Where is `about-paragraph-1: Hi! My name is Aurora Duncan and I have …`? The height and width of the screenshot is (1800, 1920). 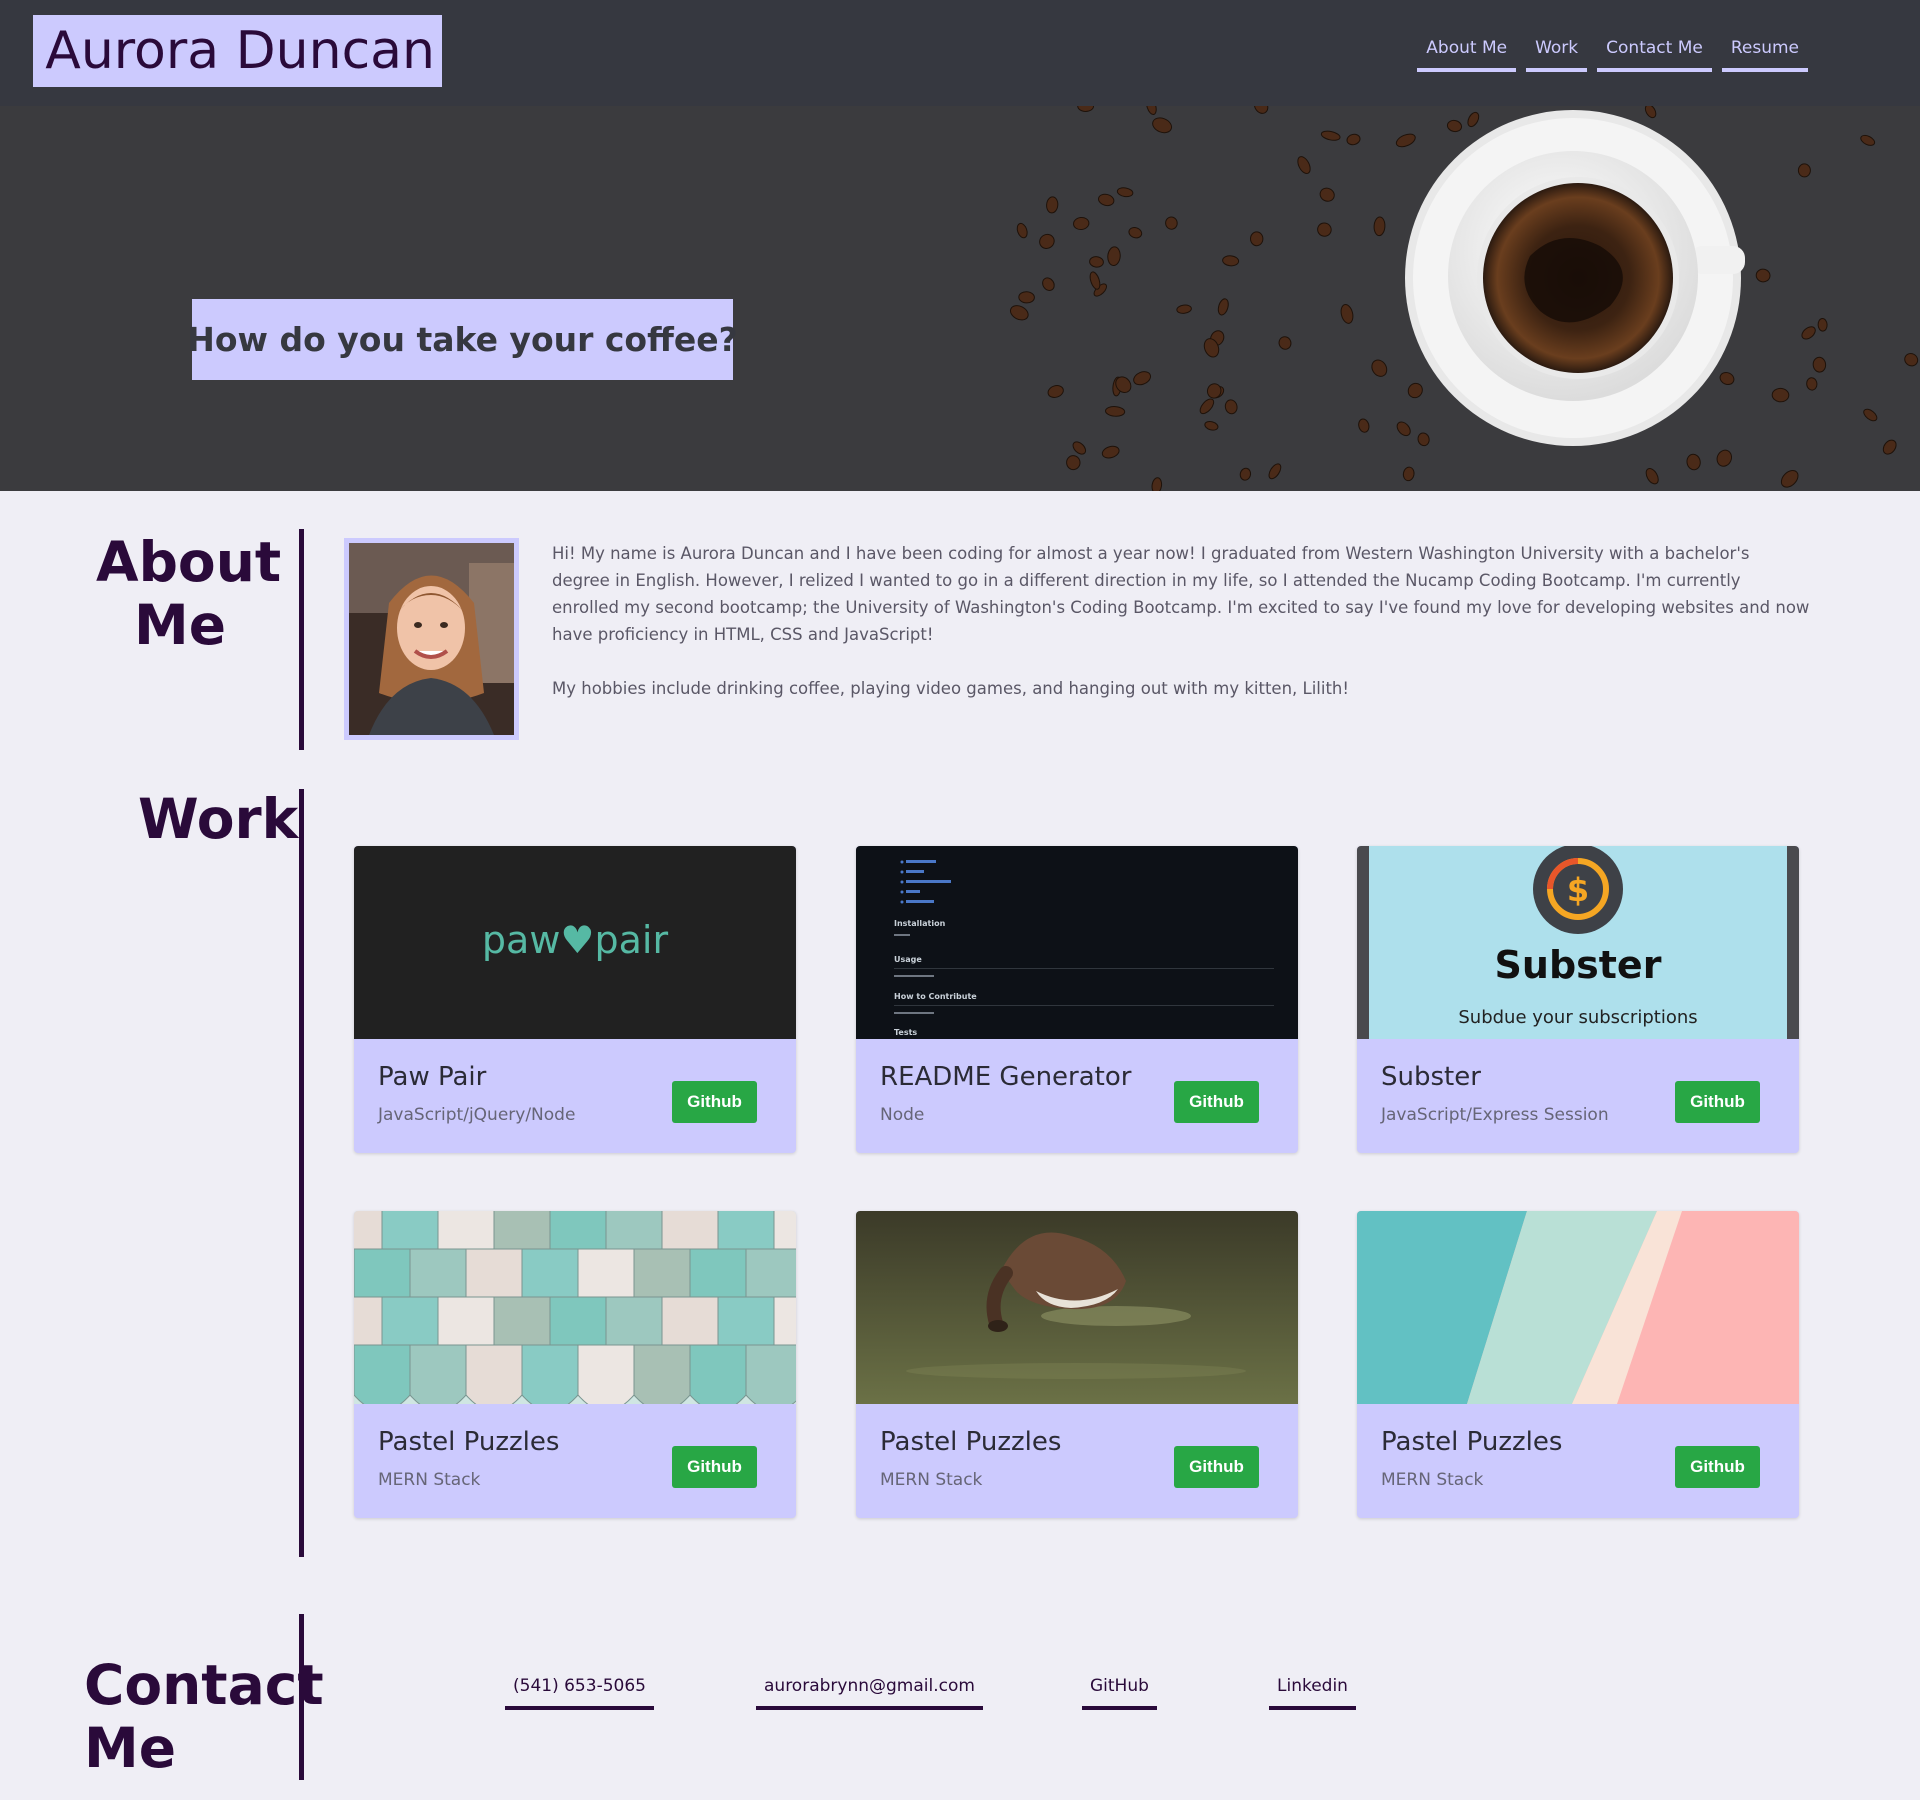
about-paragraph-1: Hi! My name is Aurora Duncan and I have … is located at coordinates (1181, 594).